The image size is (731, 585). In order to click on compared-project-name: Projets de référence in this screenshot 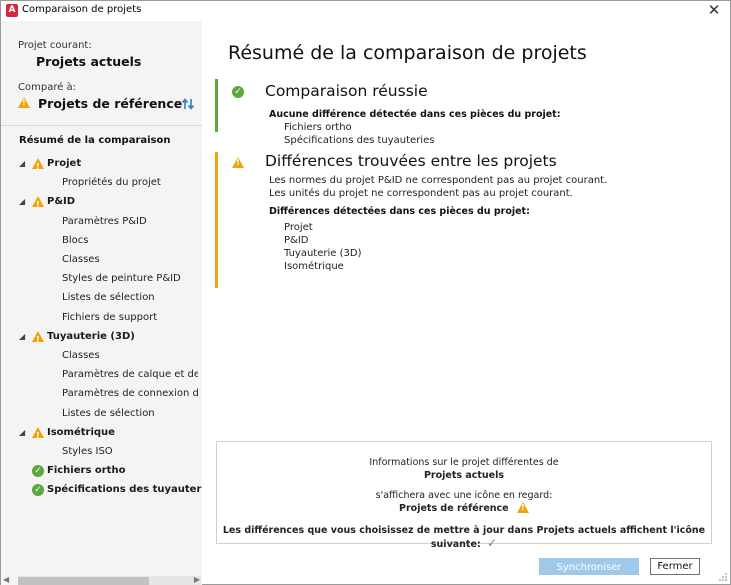, I will do `click(110, 103)`.